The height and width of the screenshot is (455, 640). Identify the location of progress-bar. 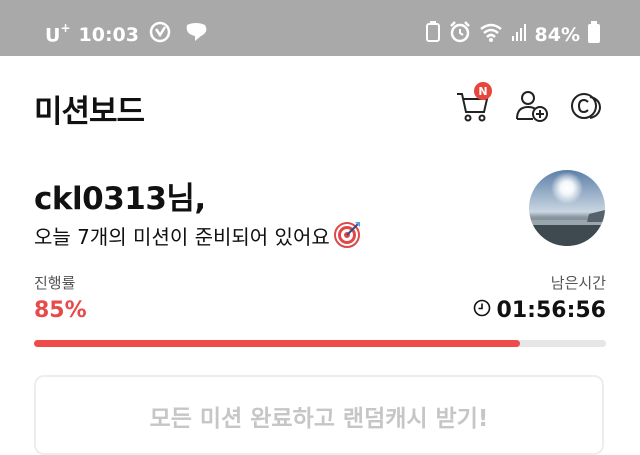
(320, 343).